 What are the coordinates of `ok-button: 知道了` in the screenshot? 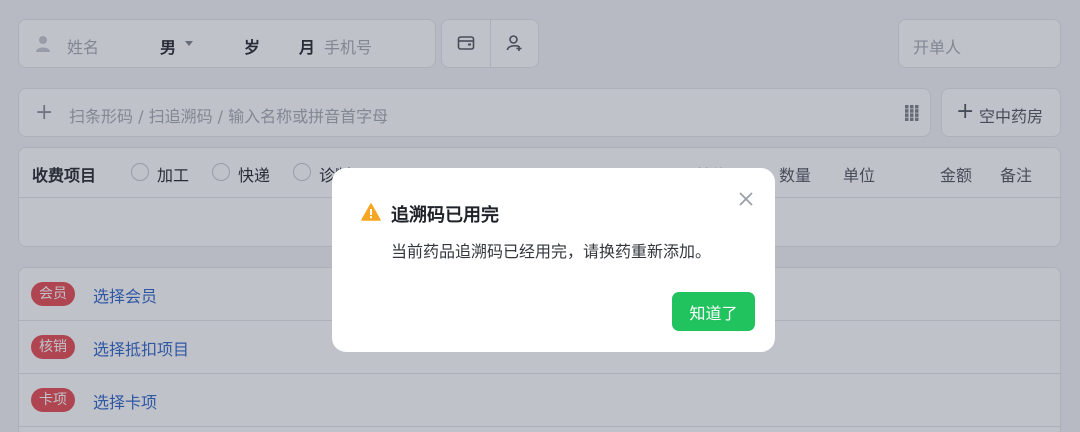 It's located at (713, 311).